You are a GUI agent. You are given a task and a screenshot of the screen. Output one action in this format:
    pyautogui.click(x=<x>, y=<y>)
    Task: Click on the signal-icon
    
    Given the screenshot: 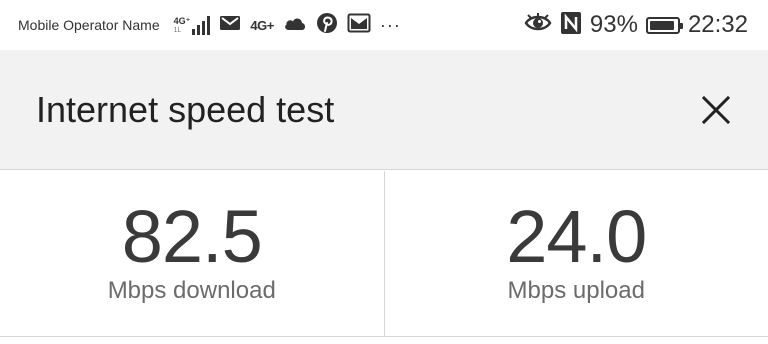 What is the action you would take?
    pyautogui.click(x=201, y=25)
    